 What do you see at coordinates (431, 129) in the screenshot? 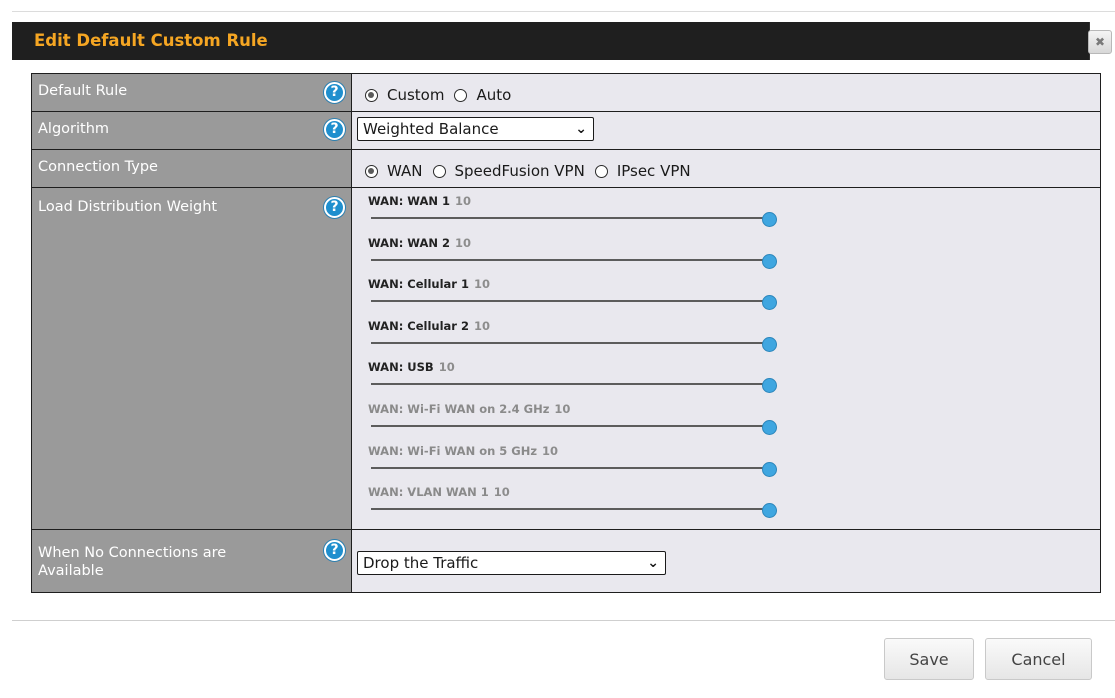
I see `algorithm-select-value: Weighted Balance` at bounding box center [431, 129].